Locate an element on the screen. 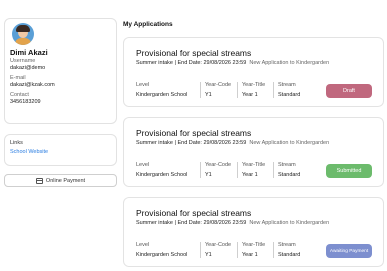 Image resolution: width=387 pixels, height=271 pixels. links-title: Links is located at coordinates (16, 143).